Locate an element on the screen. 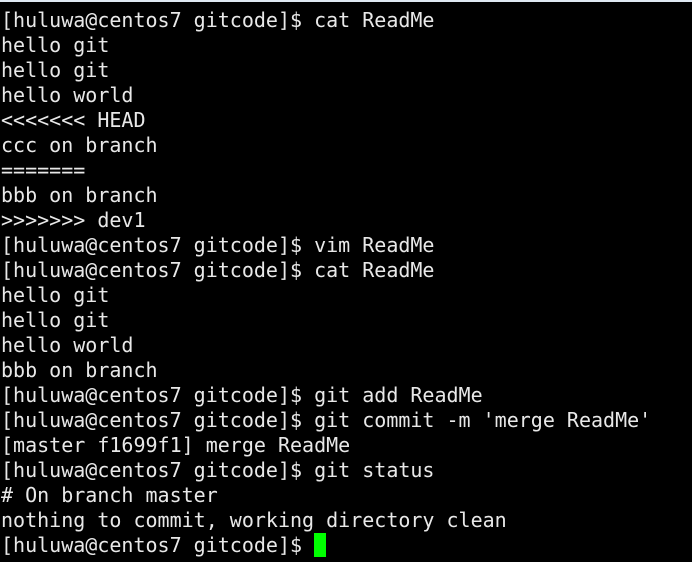 The image size is (692, 562). terminal-line: ccc on branch is located at coordinates (79, 145).